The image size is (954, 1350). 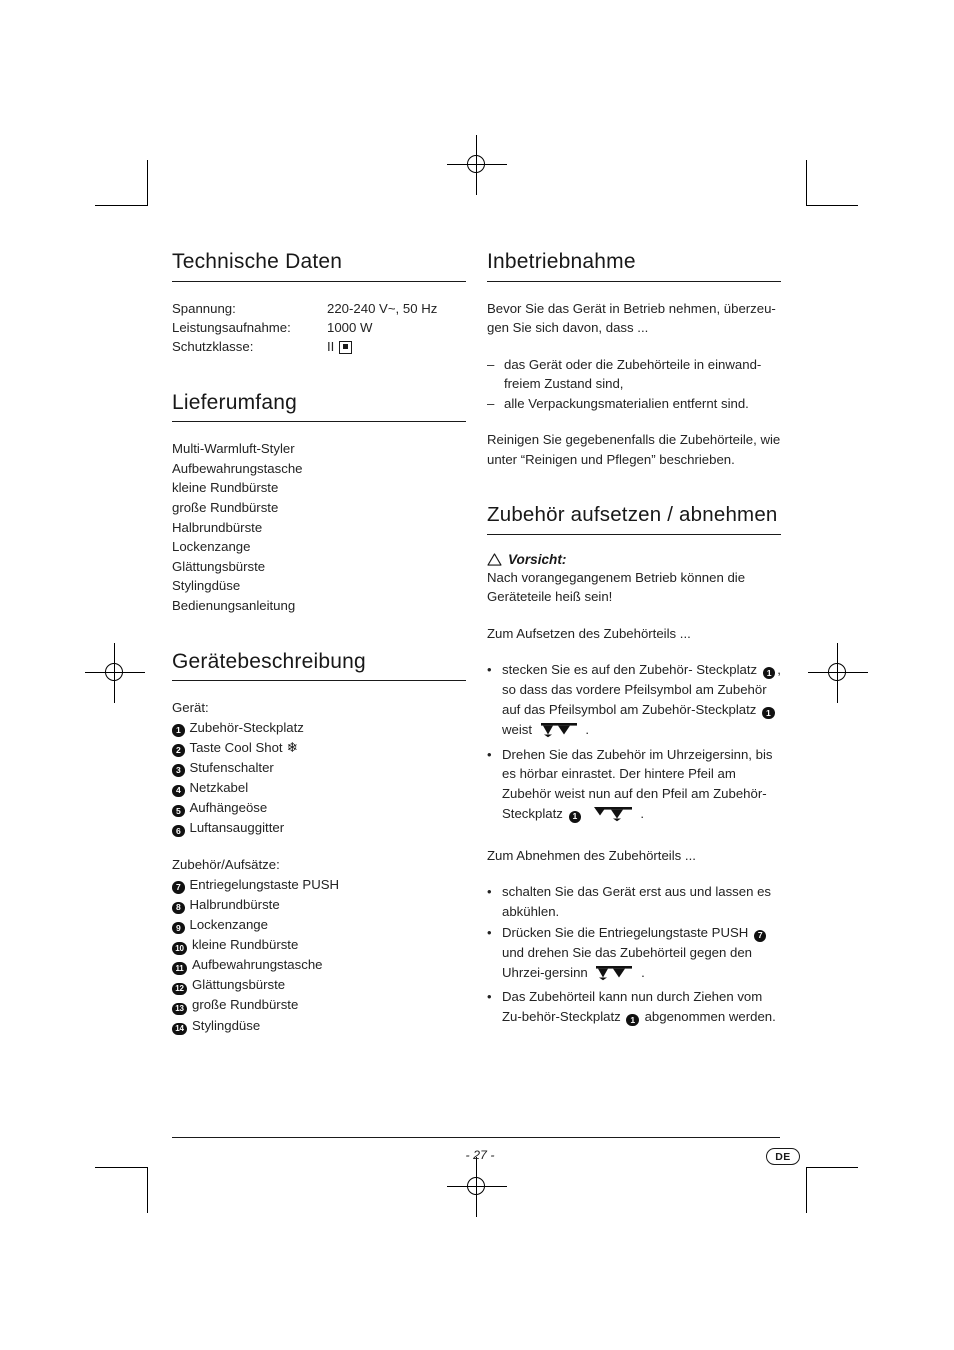 What do you see at coordinates (225, 508) in the screenshot?
I see `list-item: große Rundbürste` at bounding box center [225, 508].